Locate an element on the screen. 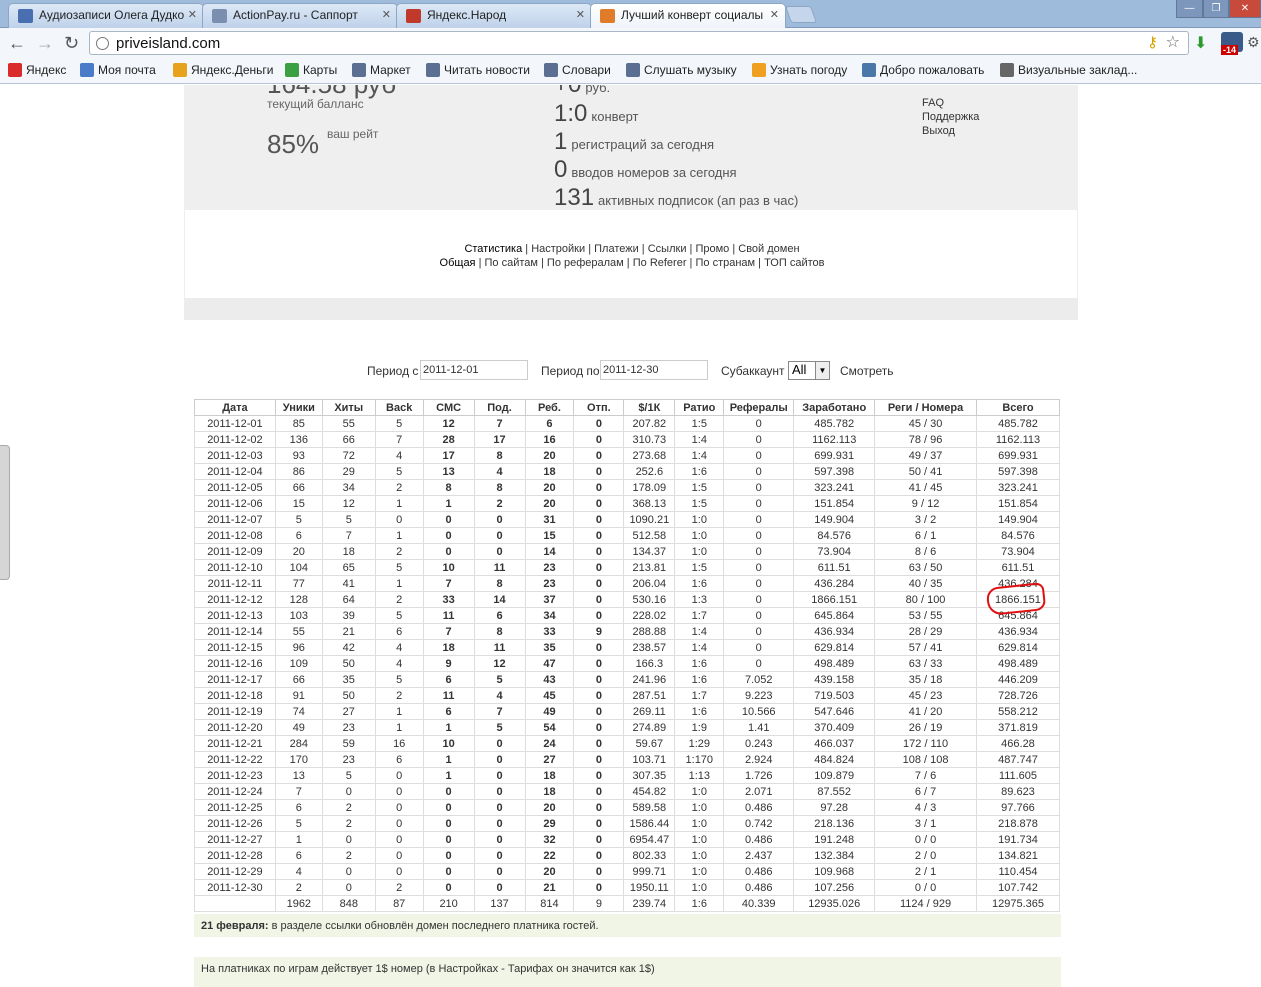 Image resolution: width=1261 pixels, height=987 pixels. wrench-icon: ⚙ is located at coordinates (1253, 42).